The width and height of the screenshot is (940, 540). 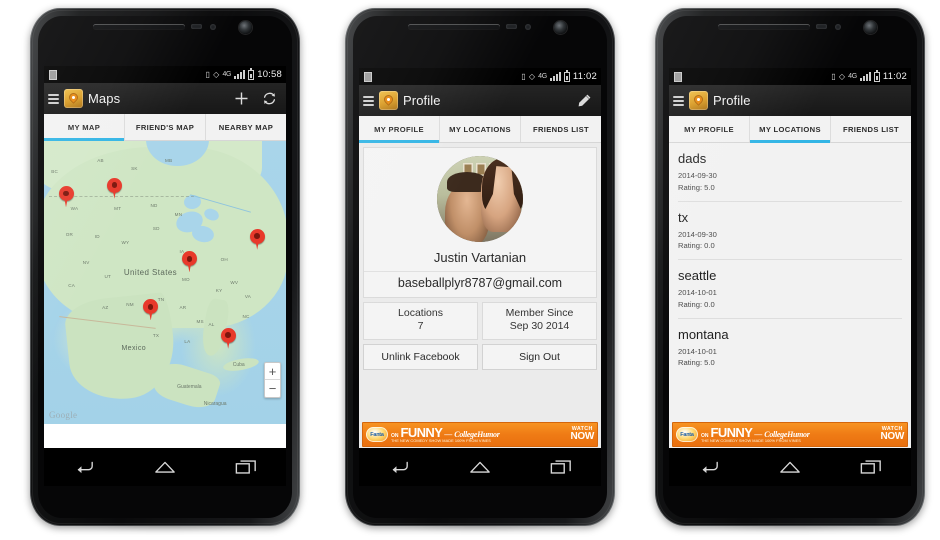 I want to click on front-camera-icon, so click(x=560, y=27).